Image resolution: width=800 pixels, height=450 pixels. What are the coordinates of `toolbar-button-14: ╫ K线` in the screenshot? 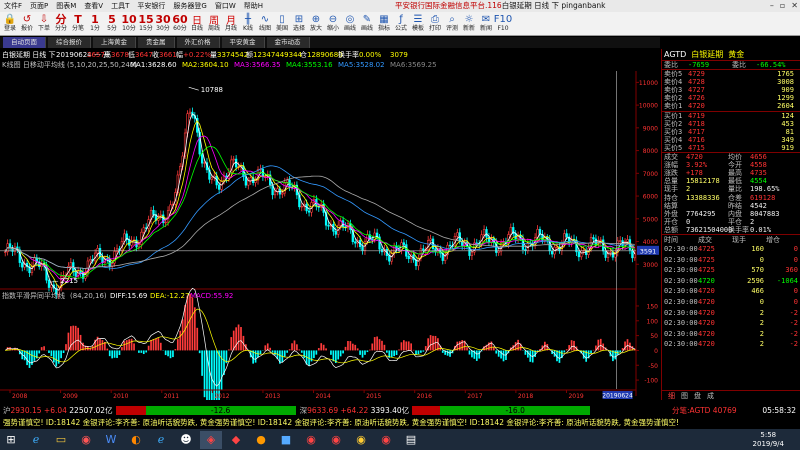 It's located at (248, 24).